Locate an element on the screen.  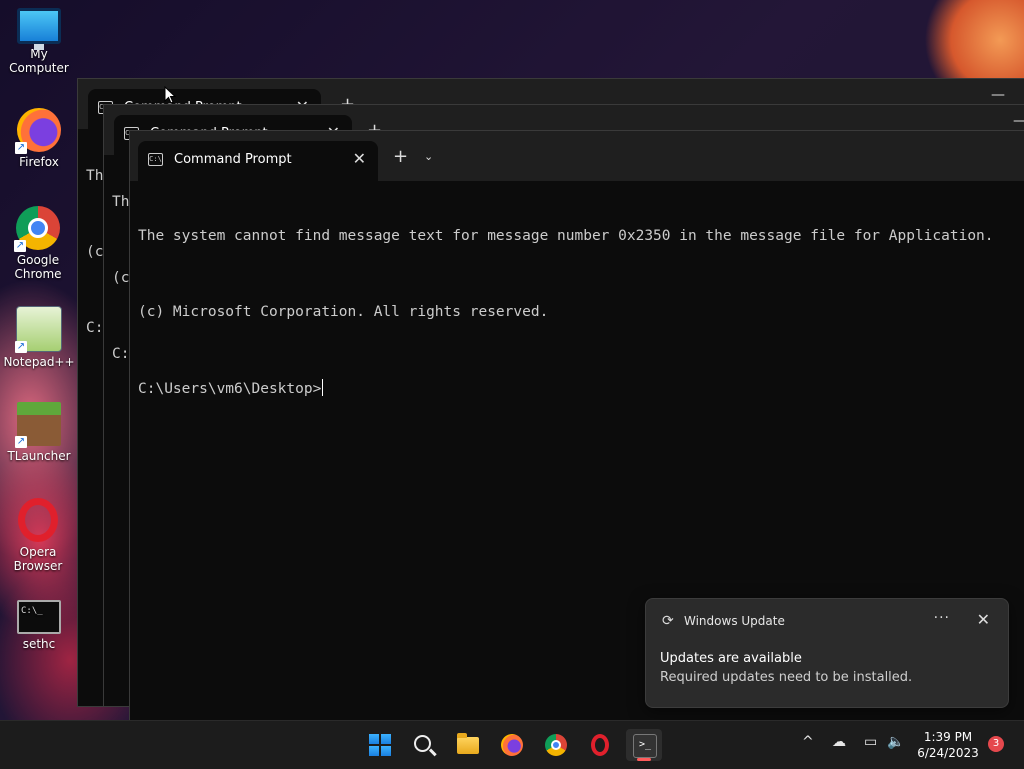
desktop-icon-label: TLauncher is located at coordinates (39, 456).